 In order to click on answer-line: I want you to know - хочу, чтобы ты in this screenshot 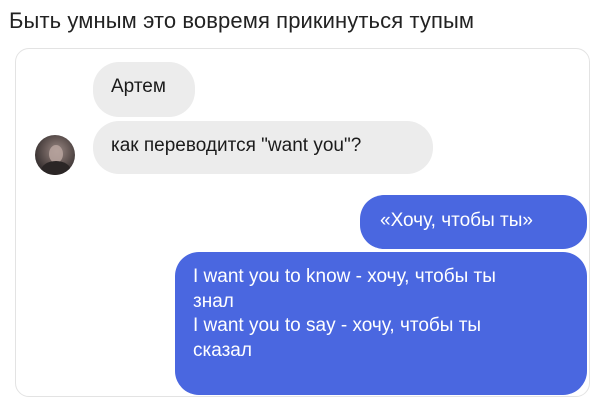, I will do `click(344, 276)`.